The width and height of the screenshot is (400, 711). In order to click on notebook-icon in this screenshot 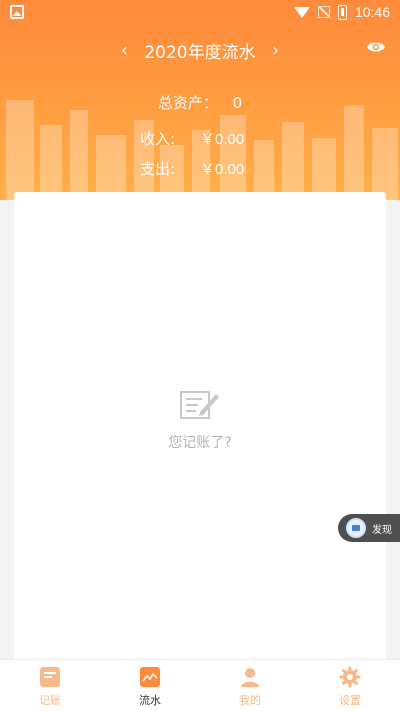, I will do `click(50, 677)`.